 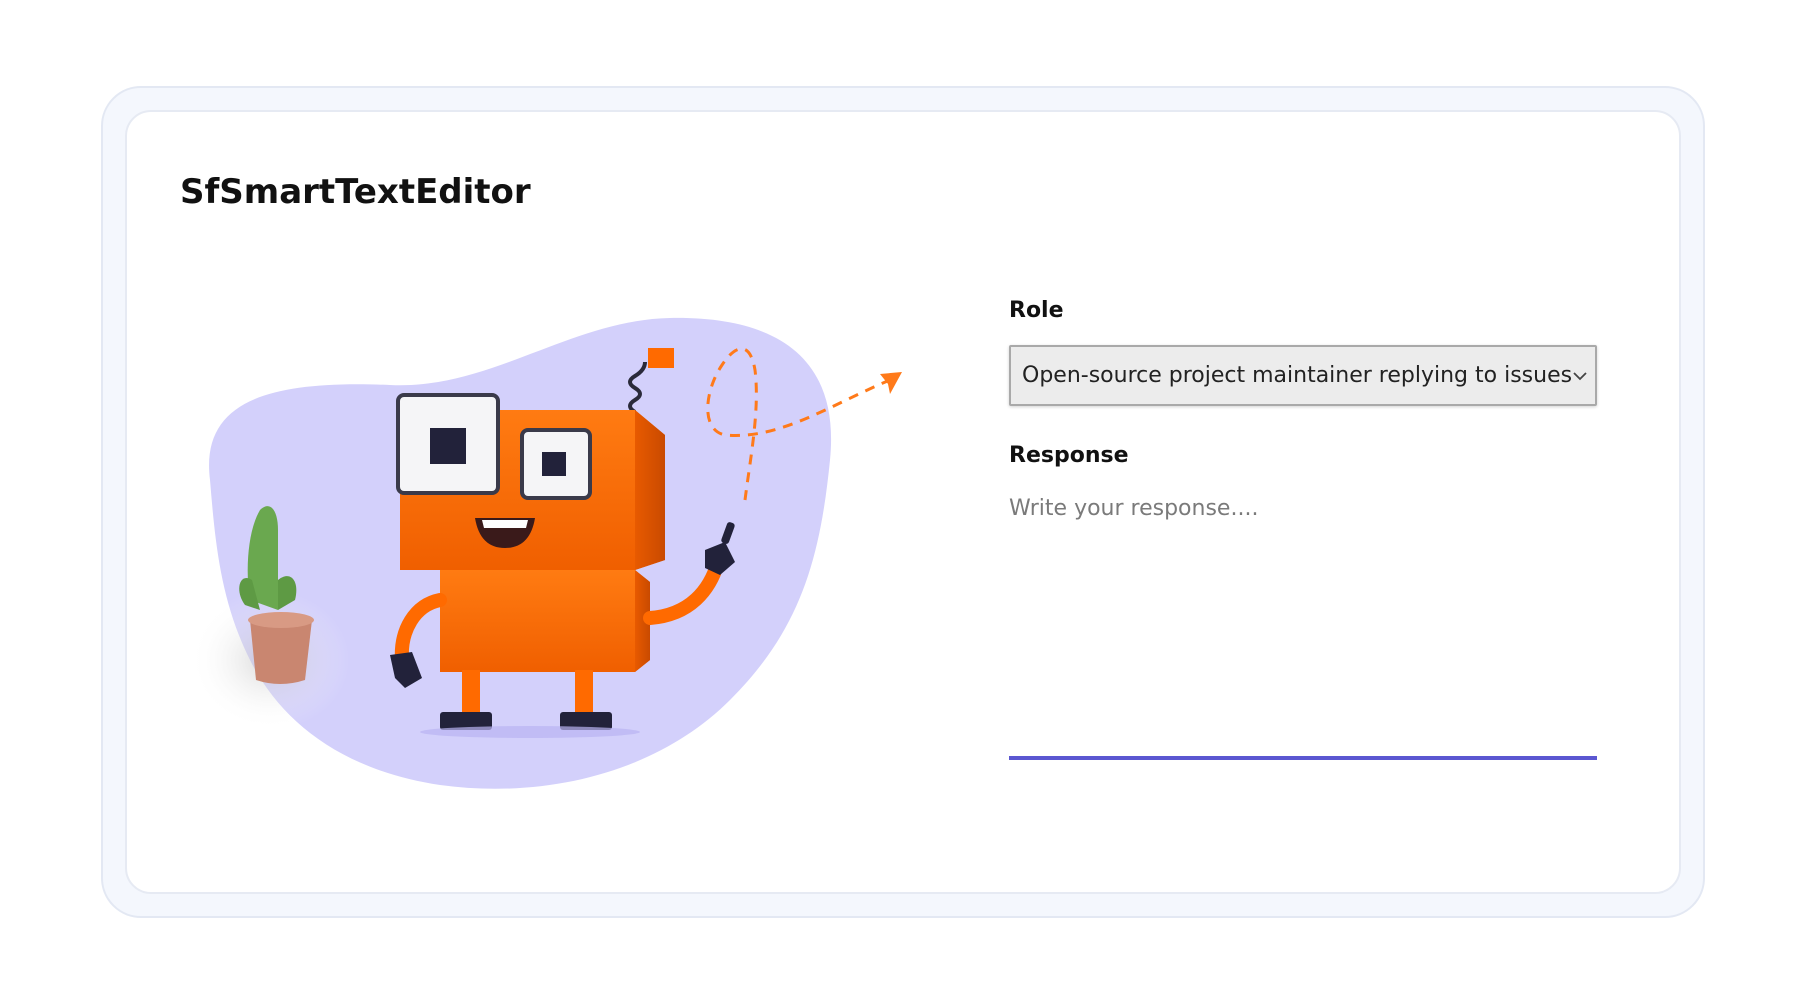 What do you see at coordinates (281, 620) in the screenshot?
I see `pot-rim` at bounding box center [281, 620].